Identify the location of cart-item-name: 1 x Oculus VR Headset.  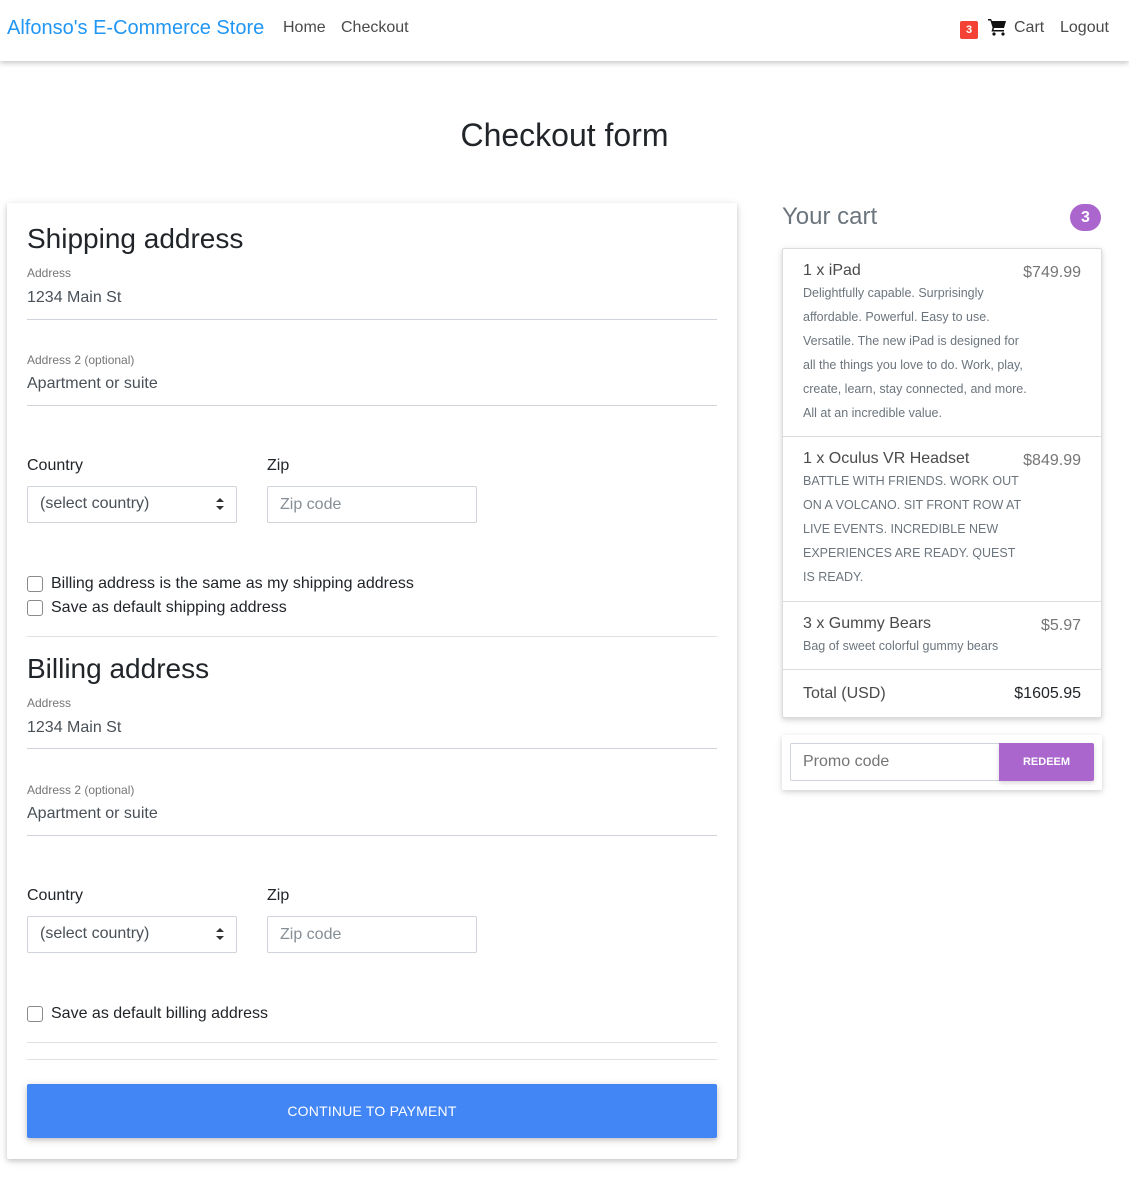
(886, 458).